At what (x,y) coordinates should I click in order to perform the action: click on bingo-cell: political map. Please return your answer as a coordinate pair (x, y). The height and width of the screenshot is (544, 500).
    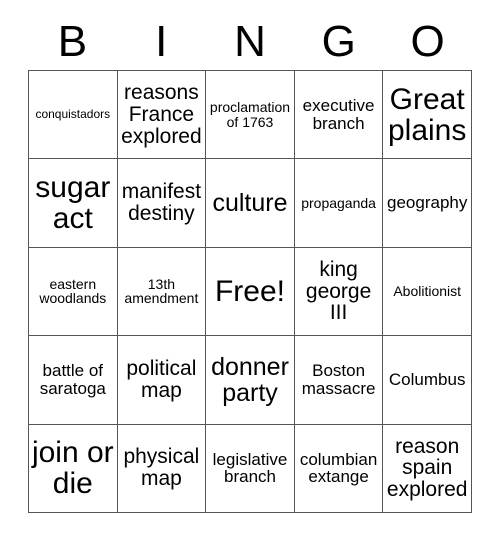
    Looking at the image, I should click on (162, 380).